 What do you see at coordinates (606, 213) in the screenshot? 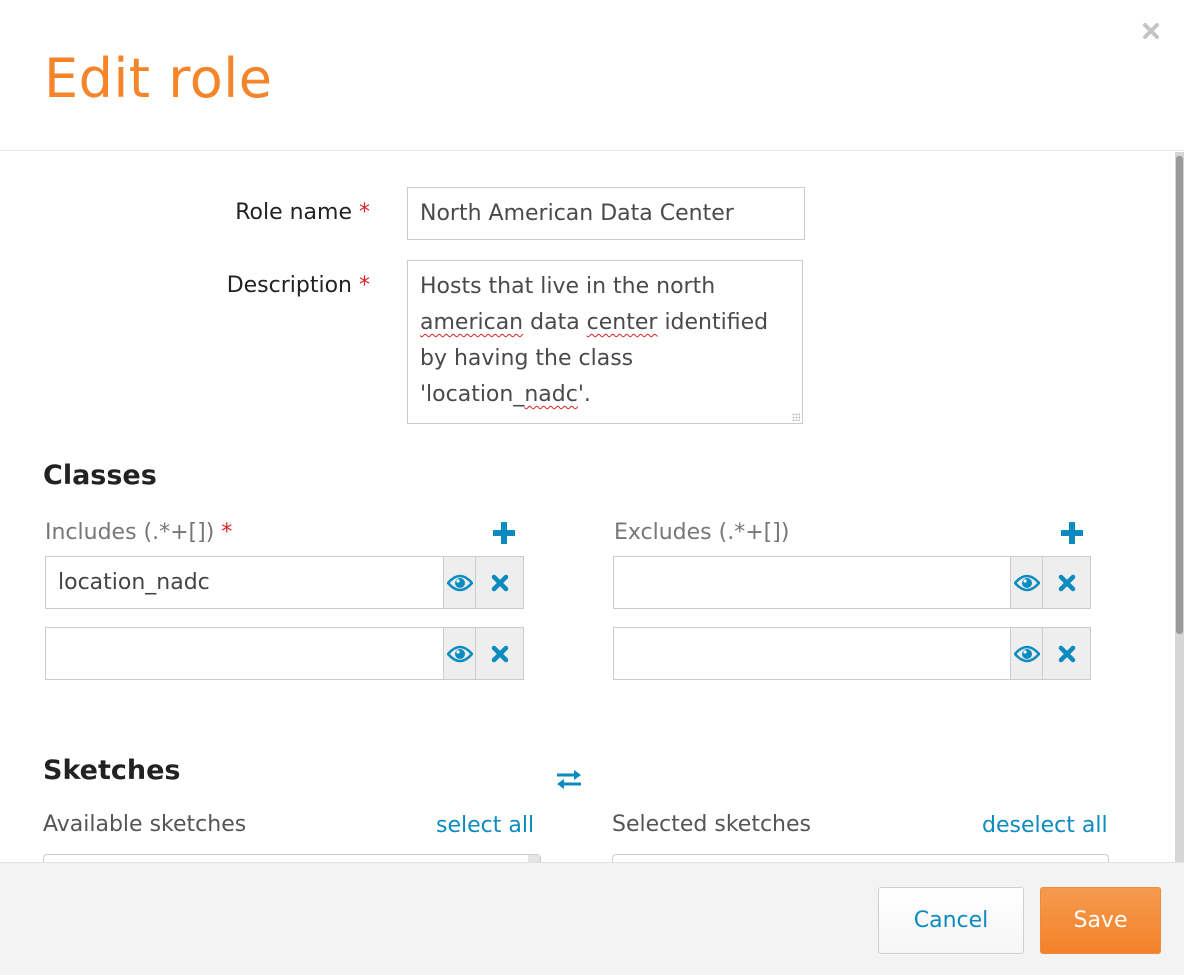
I see `role-name-input` at bounding box center [606, 213].